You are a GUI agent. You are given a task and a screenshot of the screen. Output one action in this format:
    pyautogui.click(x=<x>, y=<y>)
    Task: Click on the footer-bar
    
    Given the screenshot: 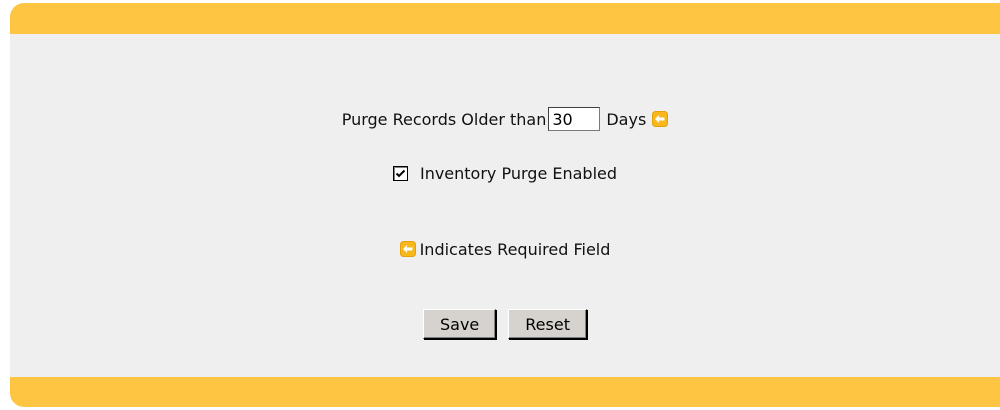 What is the action you would take?
    pyautogui.click(x=505, y=392)
    